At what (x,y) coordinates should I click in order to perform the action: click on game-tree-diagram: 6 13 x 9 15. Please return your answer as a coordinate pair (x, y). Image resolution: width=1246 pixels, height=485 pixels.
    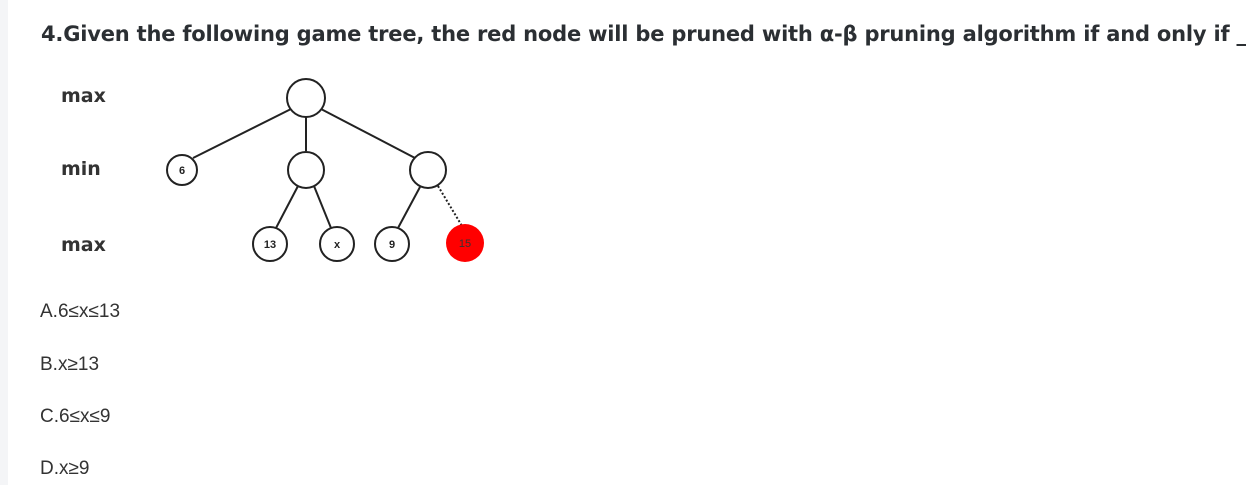
    Looking at the image, I should click on (325, 170).